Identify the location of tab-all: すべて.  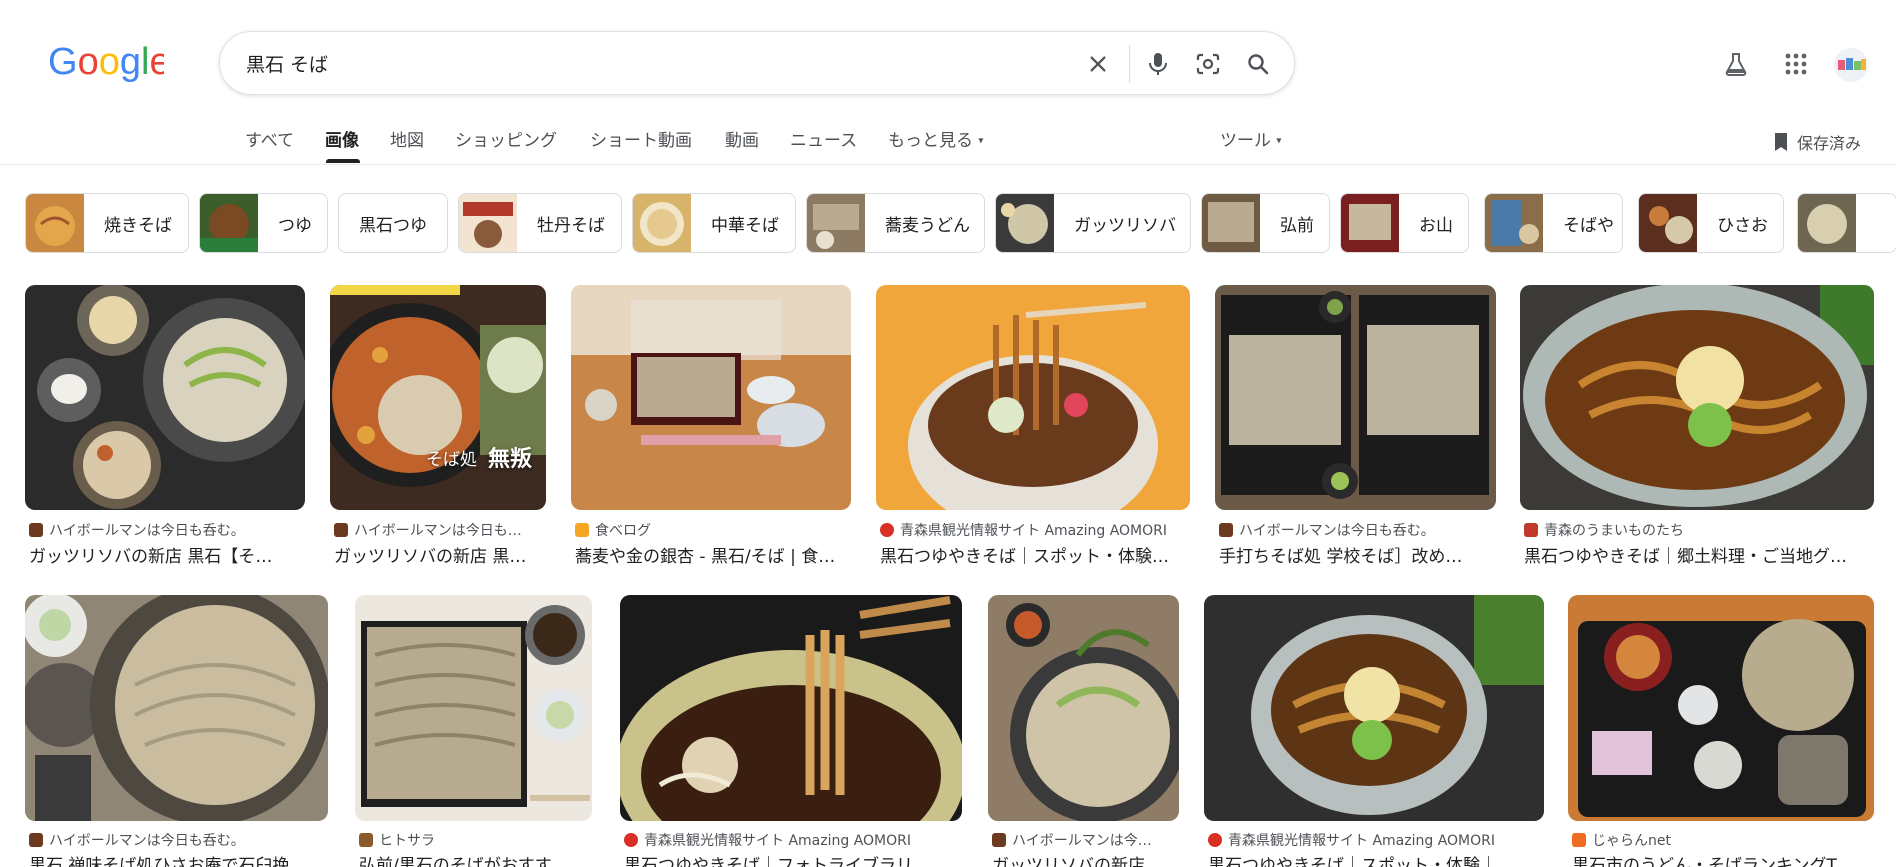
(269, 138).